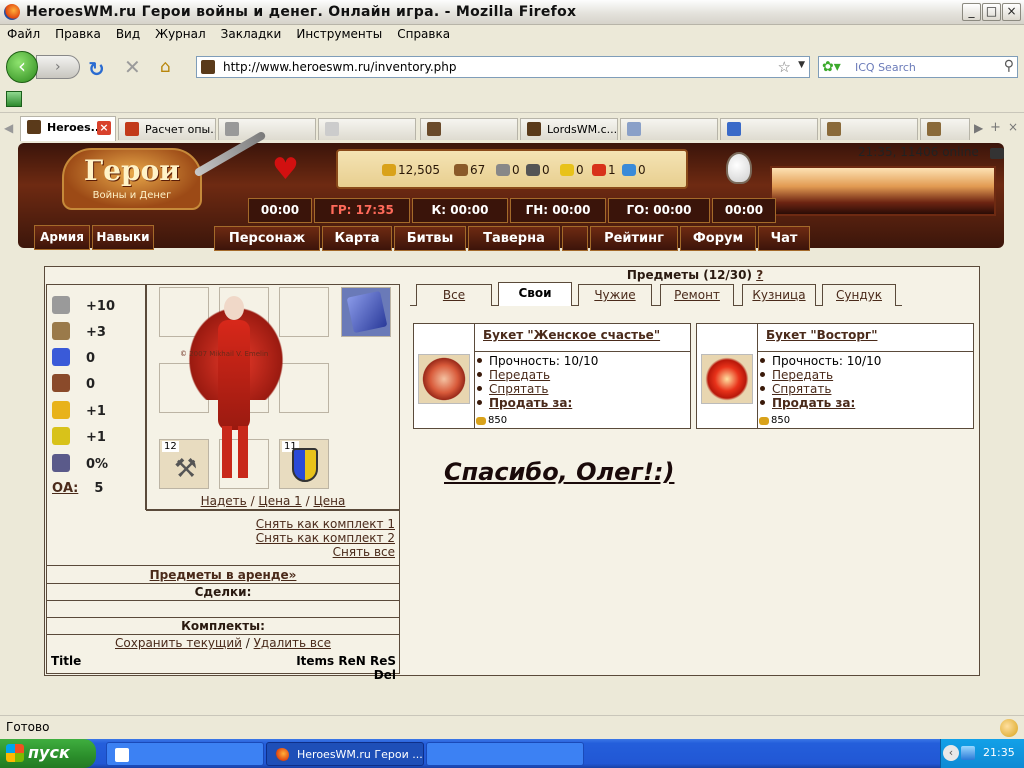 The image size is (1024, 768). Describe the element at coordinates (503, 67) in the screenshot. I see `url-bar: http://www.heroeswm.ru/inventory.php ☆ ▼` at that location.